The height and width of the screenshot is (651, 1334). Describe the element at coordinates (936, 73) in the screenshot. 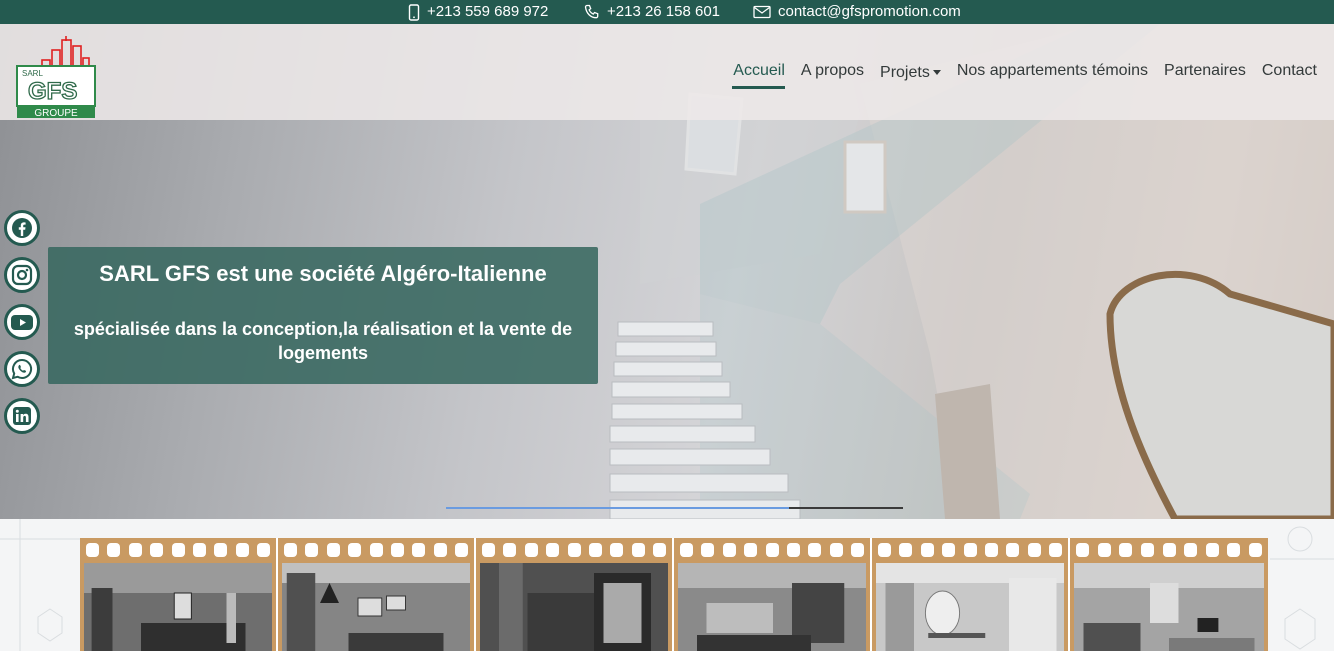

I see `caret-down-icon` at that location.